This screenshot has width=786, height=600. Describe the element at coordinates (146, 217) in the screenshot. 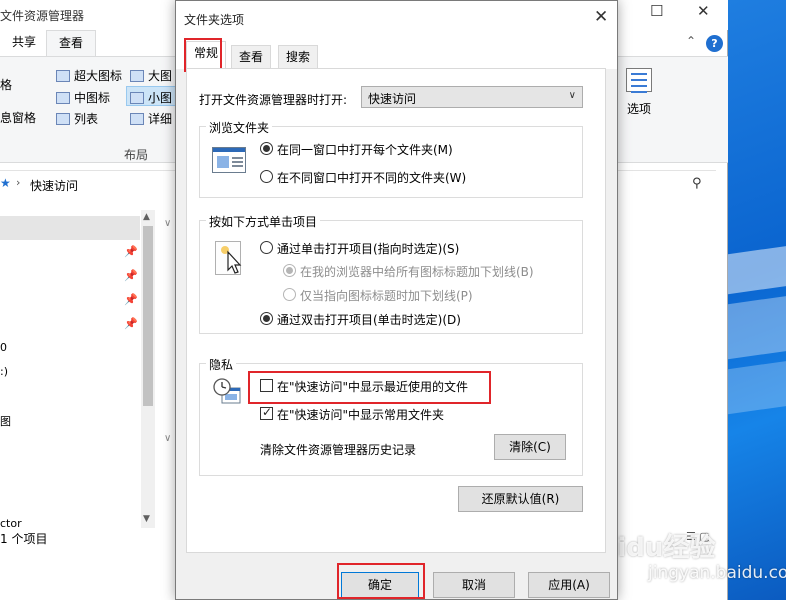

I see `scroll-up-icon: ▲` at that location.